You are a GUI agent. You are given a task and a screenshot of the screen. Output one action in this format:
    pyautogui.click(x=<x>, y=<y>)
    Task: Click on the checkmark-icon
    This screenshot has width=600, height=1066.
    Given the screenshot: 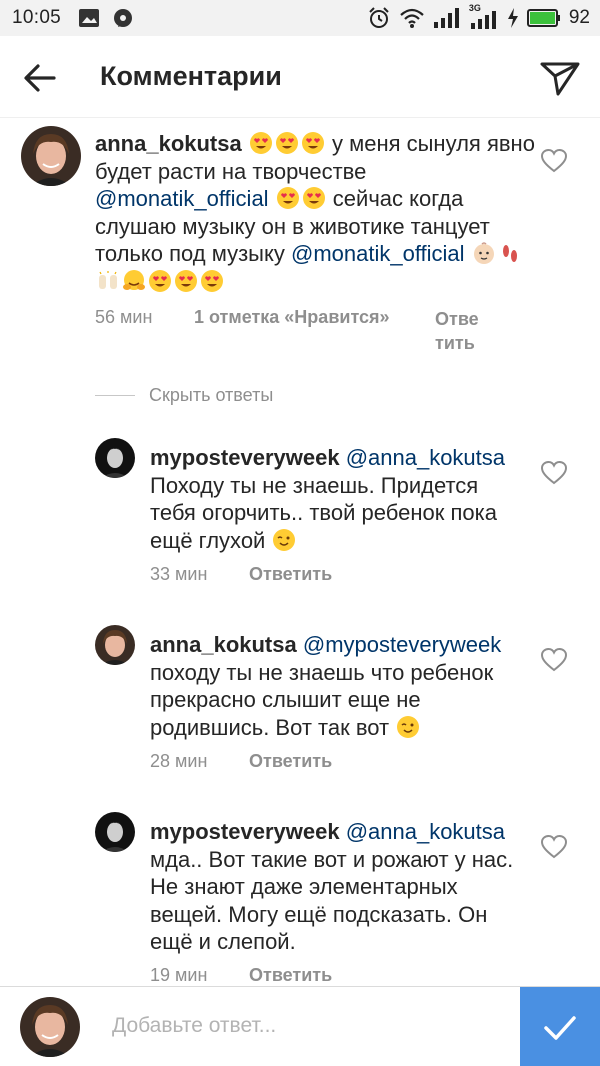 What is the action you would take?
    pyautogui.click(x=560, y=1028)
    